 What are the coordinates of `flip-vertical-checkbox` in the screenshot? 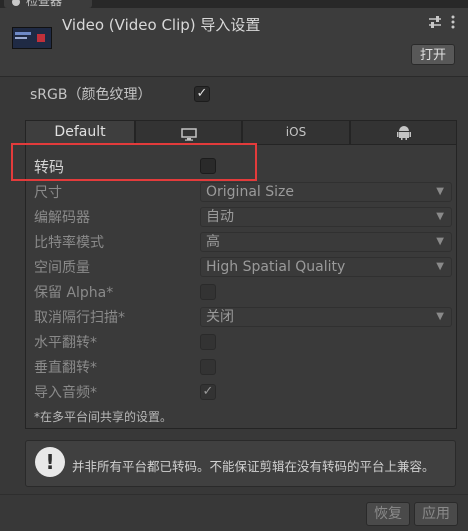 It's located at (208, 367).